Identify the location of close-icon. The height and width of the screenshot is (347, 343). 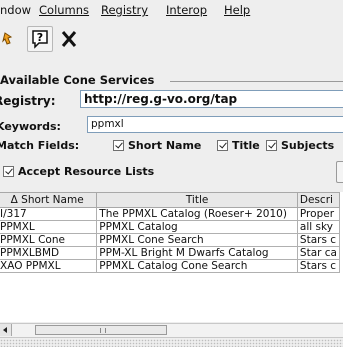
(69, 39).